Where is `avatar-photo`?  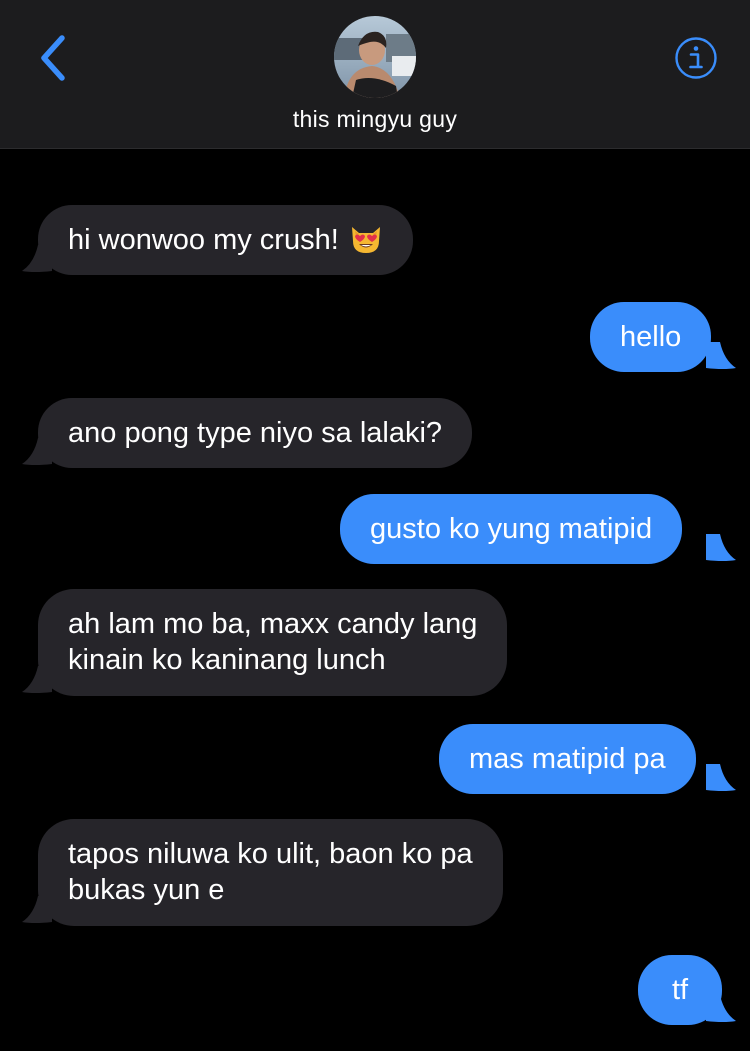 avatar-photo is located at coordinates (375, 57).